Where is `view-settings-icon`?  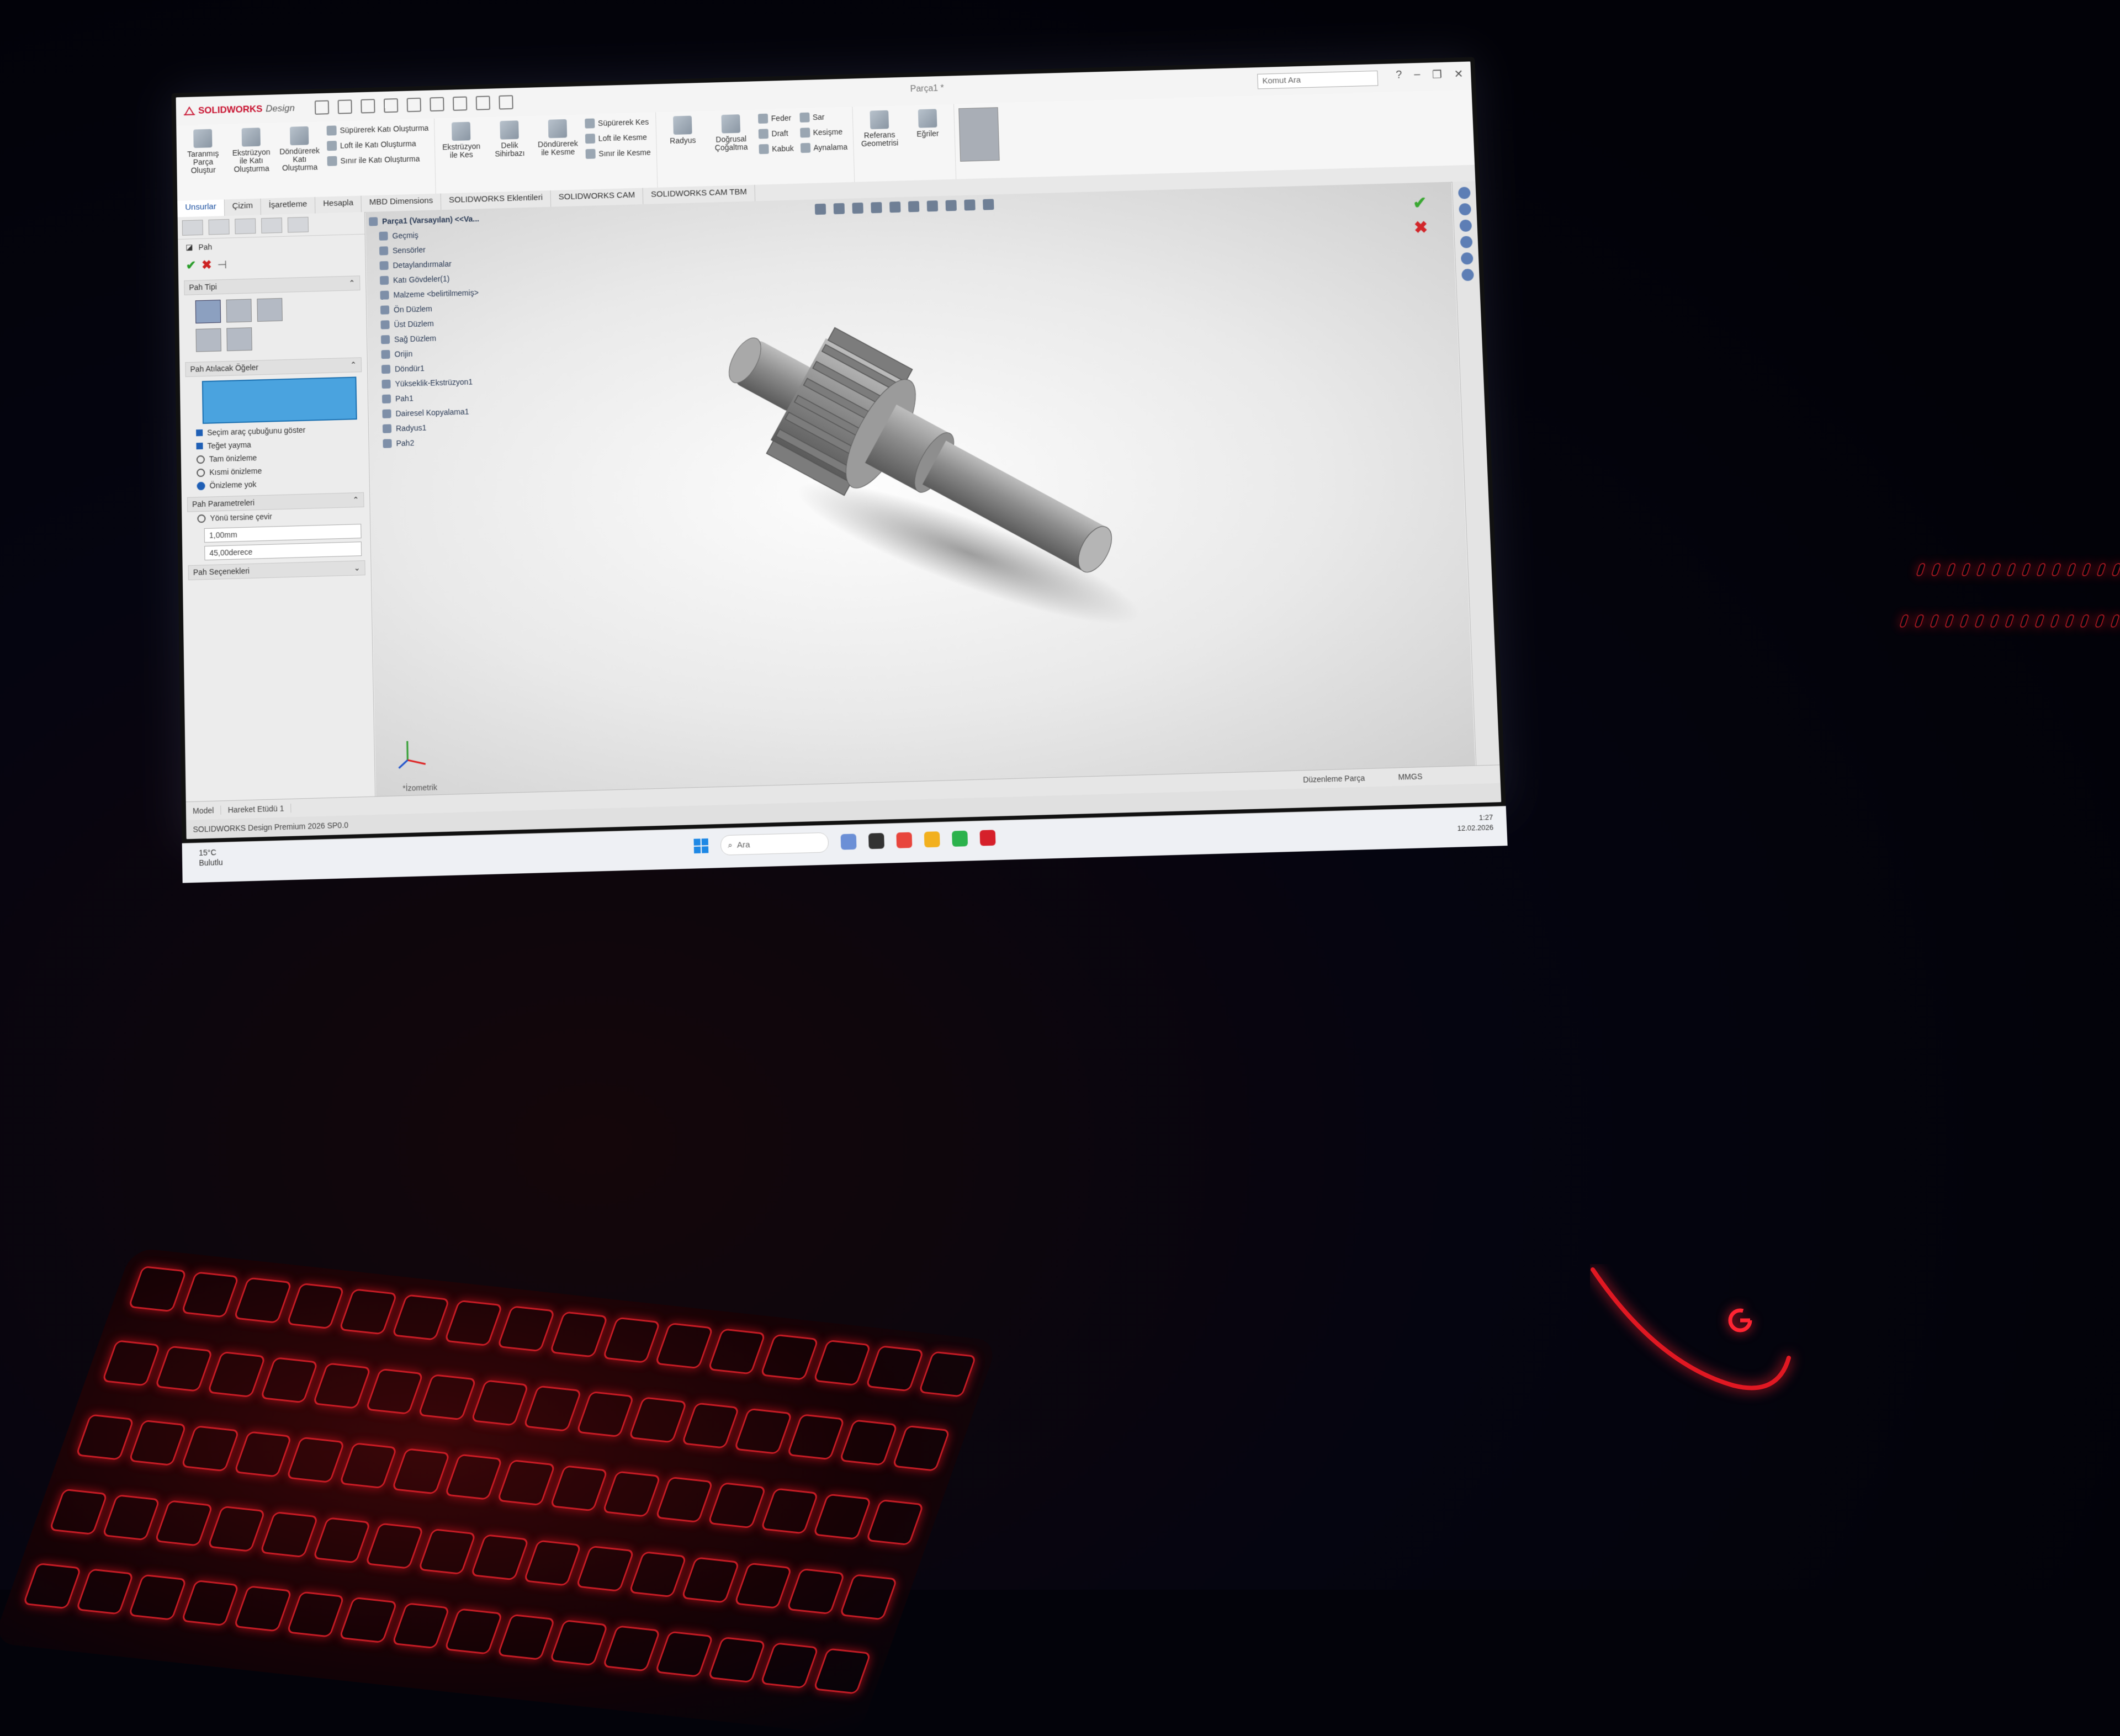
view-settings-icon is located at coordinates (988, 204).